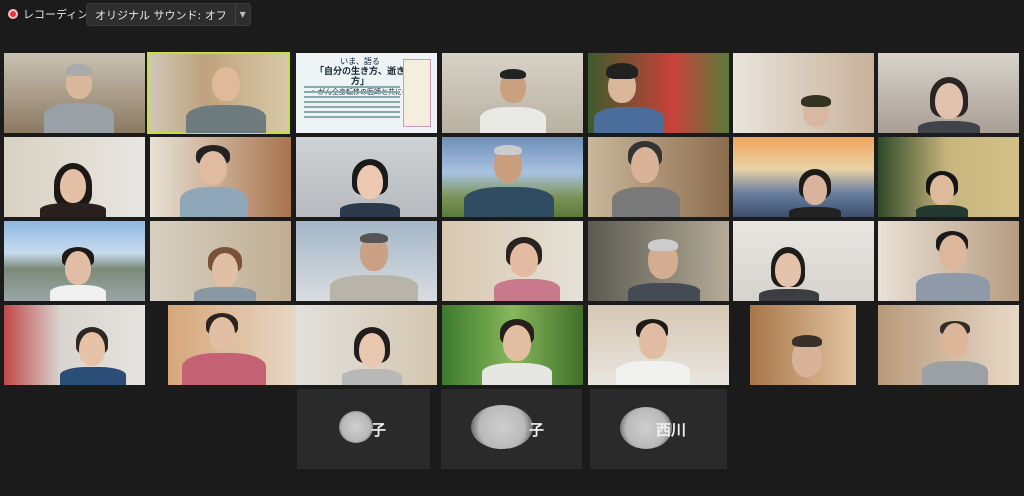 This screenshot has width=1024, height=496. What do you see at coordinates (242, 14) in the screenshot?
I see `chevron-down-icon: ▼` at bounding box center [242, 14].